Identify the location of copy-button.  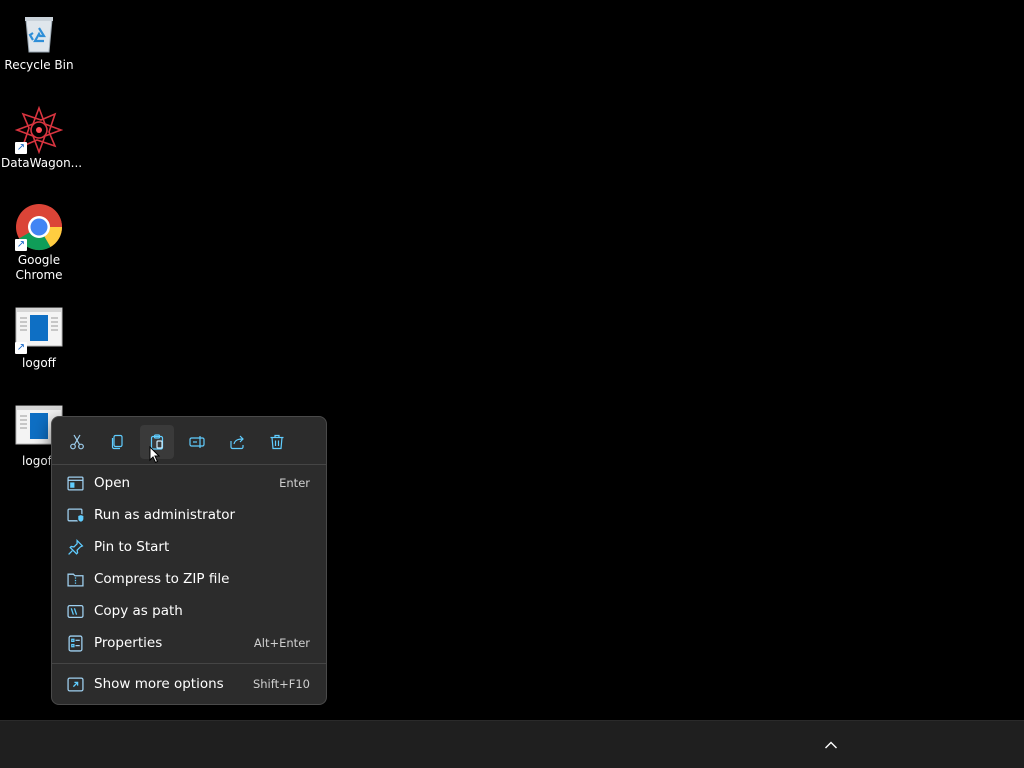
(117, 442).